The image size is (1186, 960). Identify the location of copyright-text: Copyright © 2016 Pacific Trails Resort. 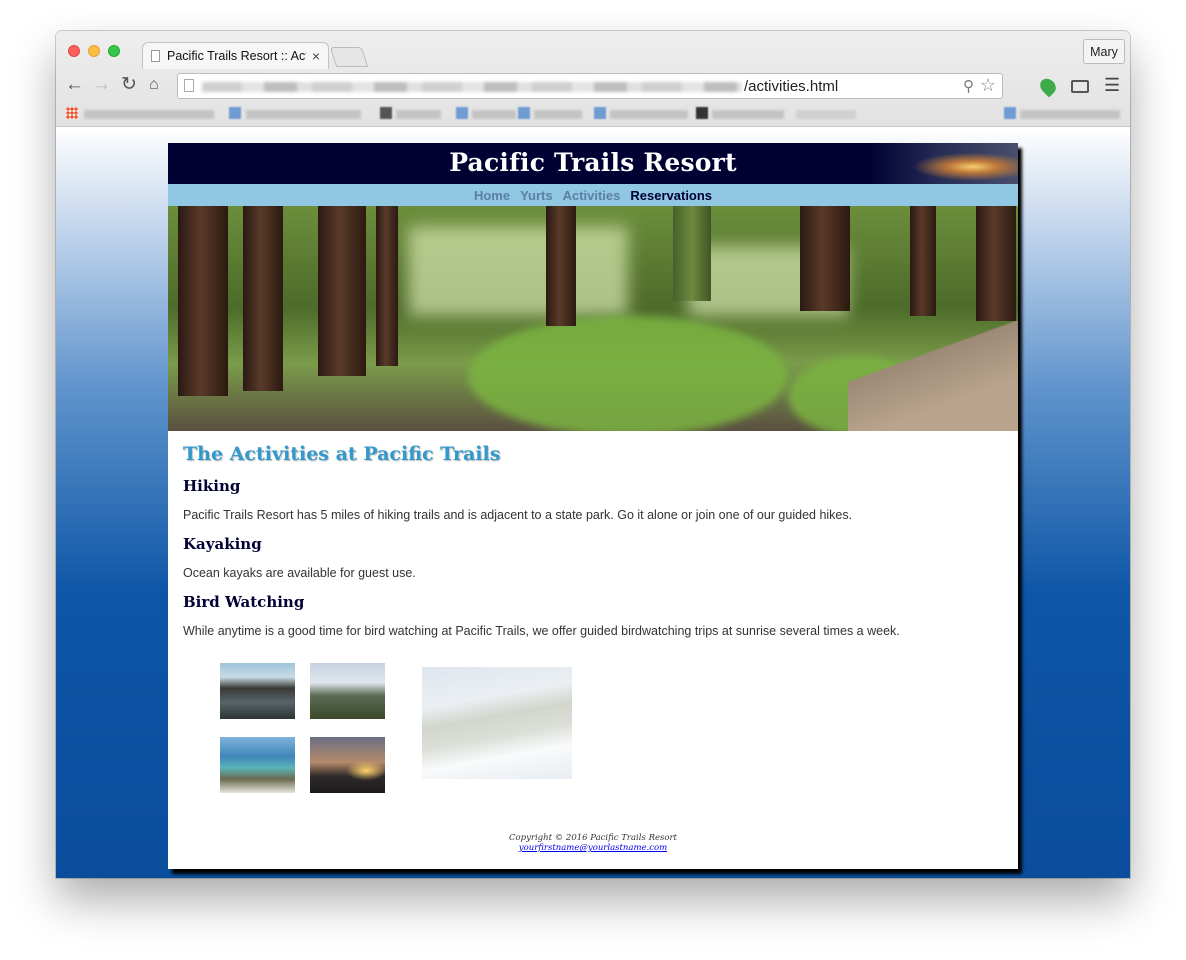
(593, 838).